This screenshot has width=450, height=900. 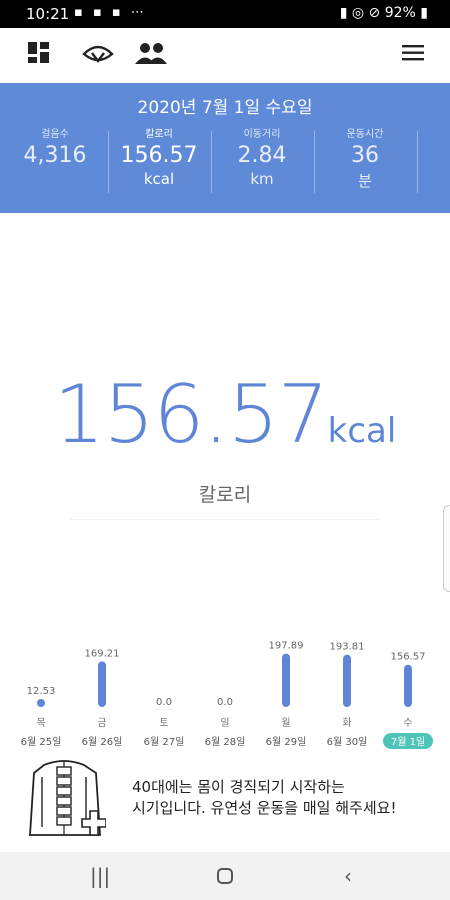 What do you see at coordinates (362, 13) in the screenshot?
I see `signal-icon: ▮ ◎ ⊘` at bounding box center [362, 13].